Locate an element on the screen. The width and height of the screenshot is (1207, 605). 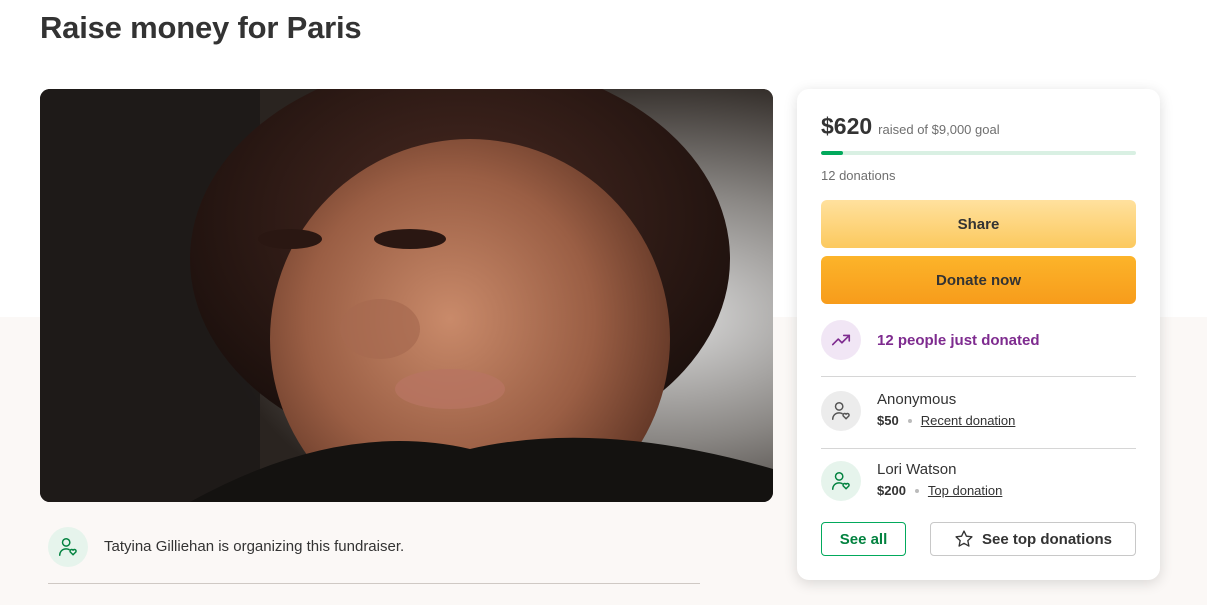
recent-donations-trend: 12 people just donated is located at coordinates (930, 340).